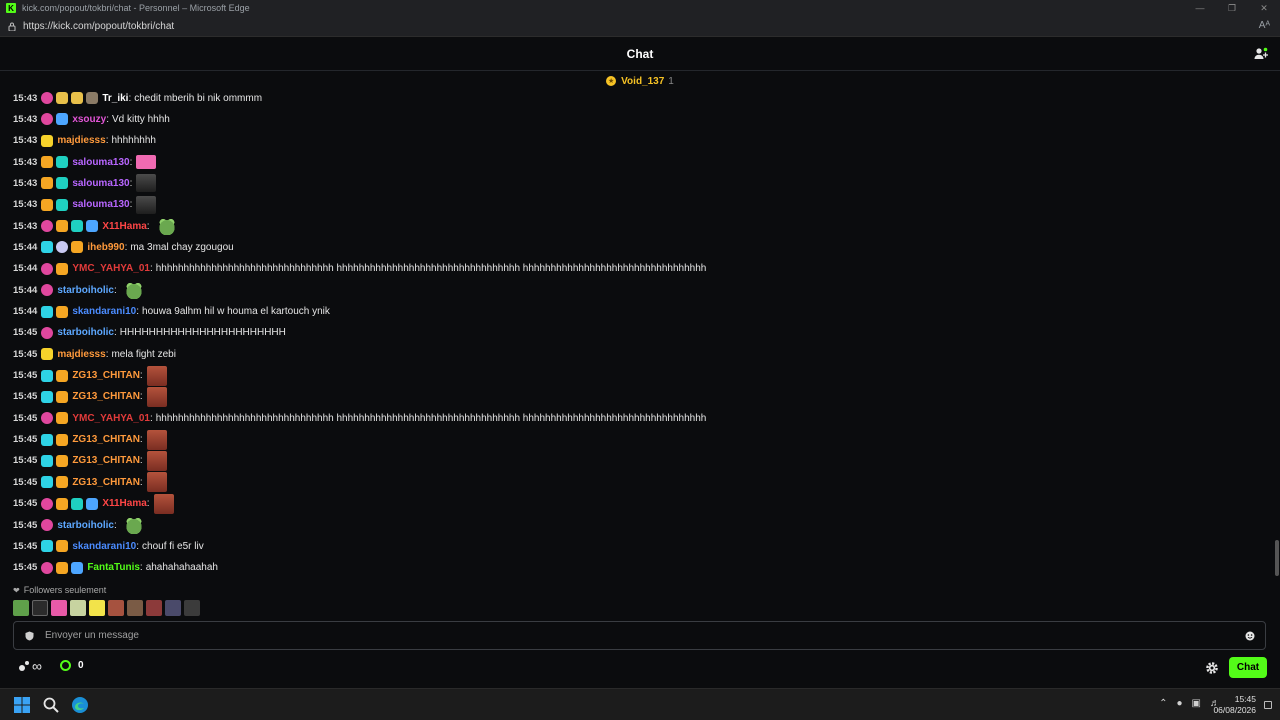 The width and height of the screenshot is (1280, 720). What do you see at coordinates (1250, 636) in the screenshot?
I see `emoji-icon` at bounding box center [1250, 636].